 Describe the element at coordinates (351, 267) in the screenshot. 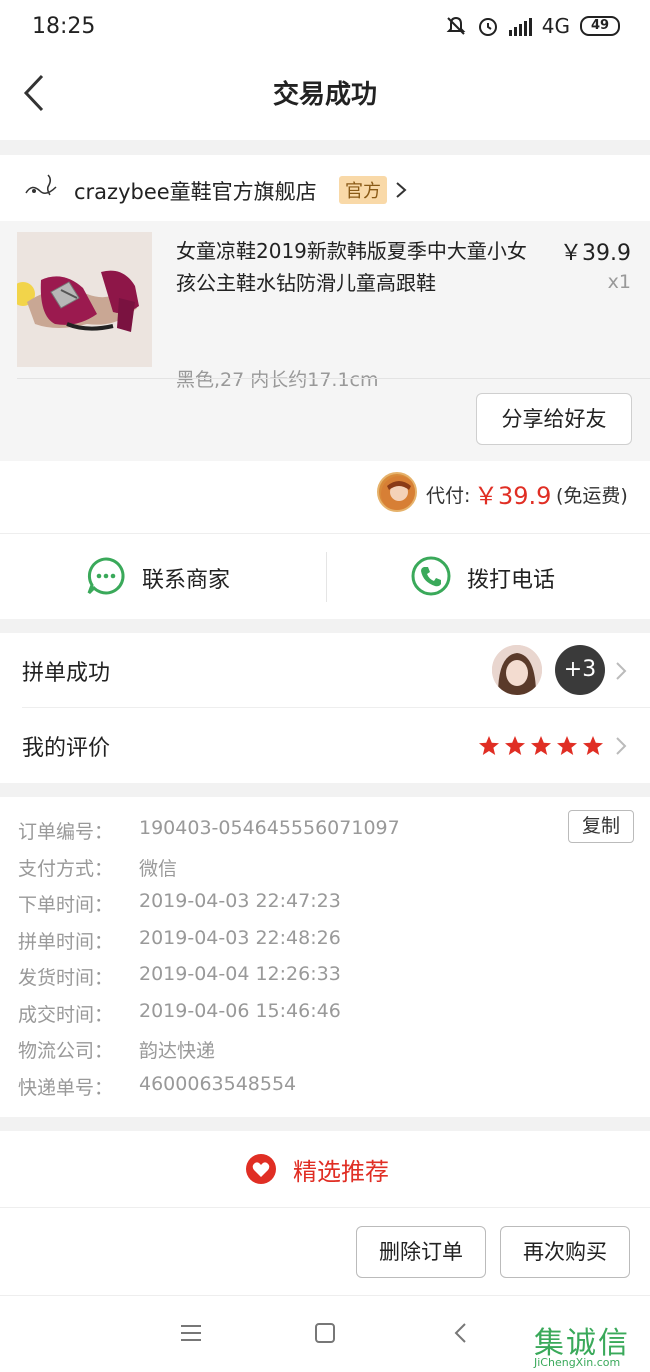

I see `goods-name: 女童凉鞋2019新款韩版夏季中大童小女孩公主鞋水钻防滑儿童高跟鞋` at that location.